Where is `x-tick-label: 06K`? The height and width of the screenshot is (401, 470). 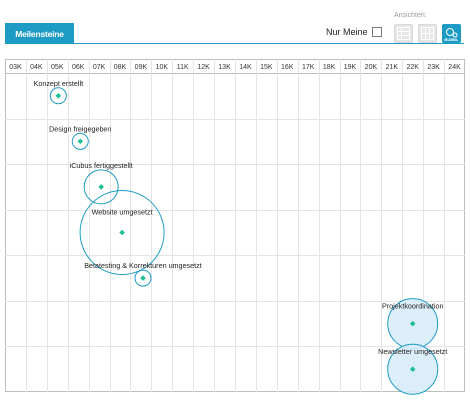
x-tick-label: 06K is located at coordinates (78, 67).